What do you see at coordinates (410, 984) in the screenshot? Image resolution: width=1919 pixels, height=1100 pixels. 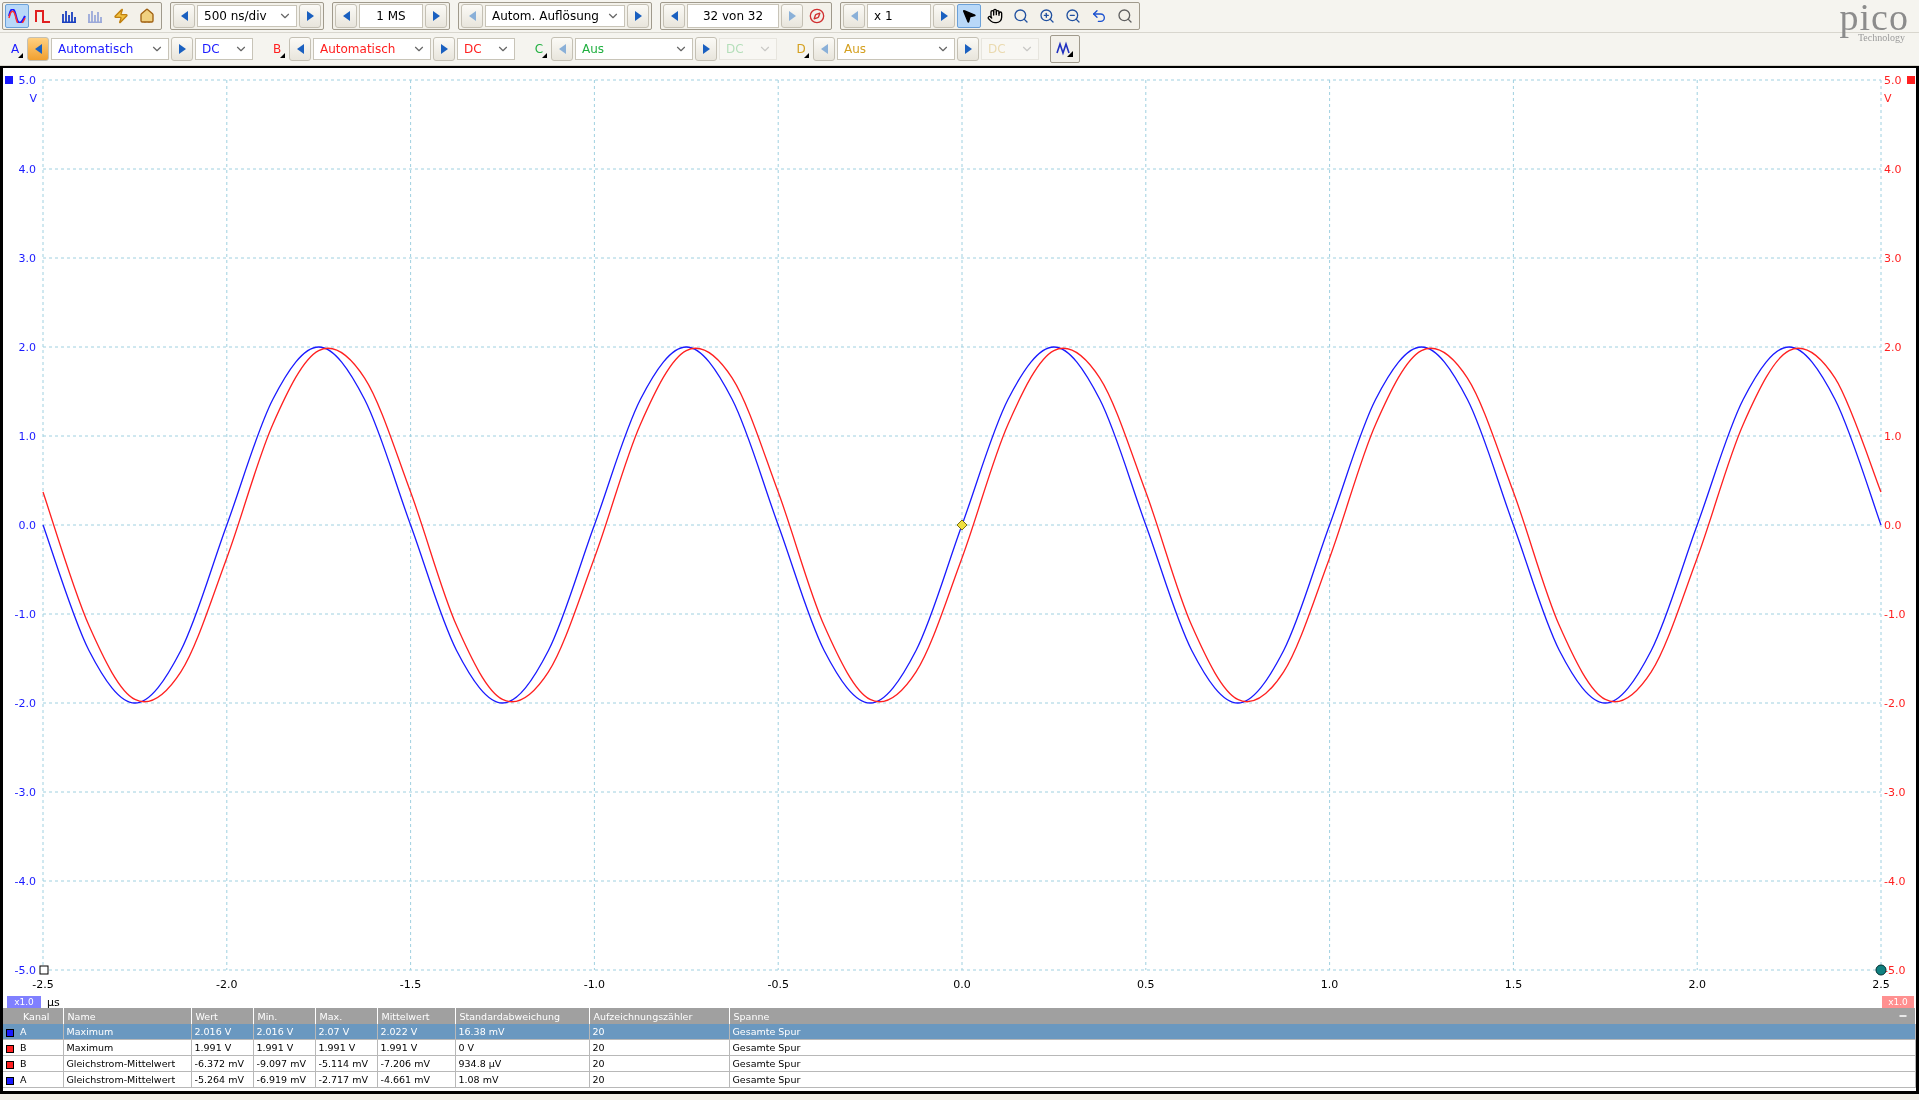 I see `axis-label: -1.5` at bounding box center [410, 984].